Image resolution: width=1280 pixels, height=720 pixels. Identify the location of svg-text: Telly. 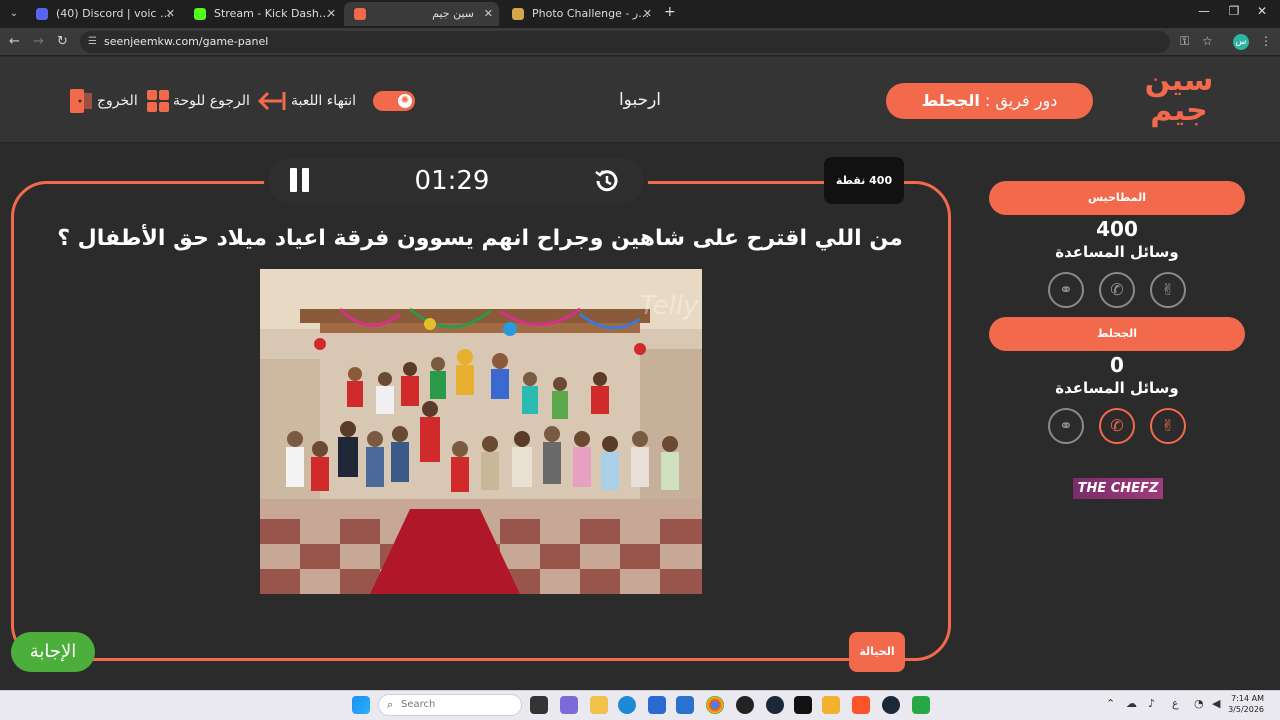
(669, 306).